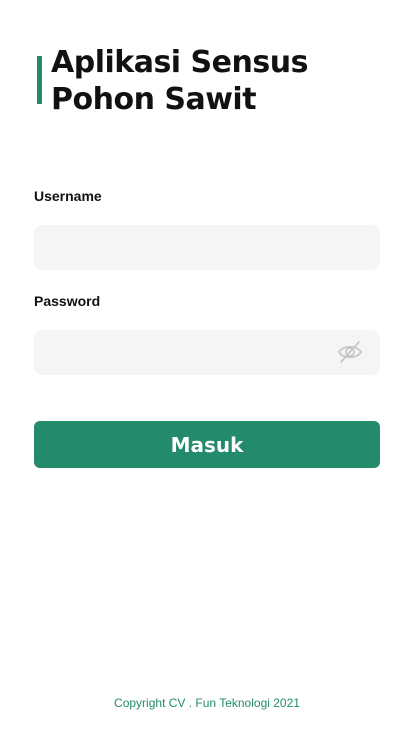 This screenshot has height=736, width=414. Describe the element at coordinates (179, 81) in the screenshot. I see `app-title: Aplikasi Sensus Pohon Sawit` at that location.